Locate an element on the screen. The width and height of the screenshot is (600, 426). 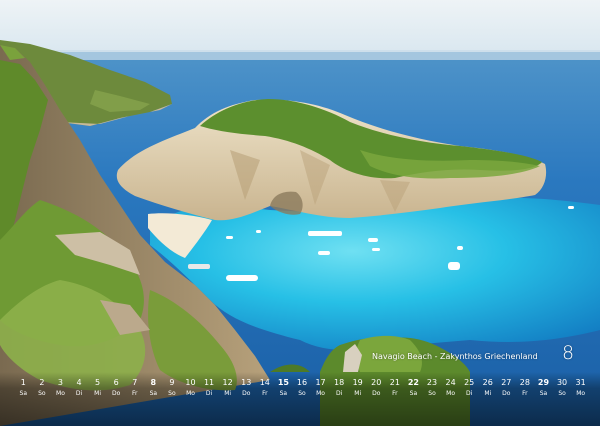
calendar-day-number: 12 is located at coordinates (227, 382).